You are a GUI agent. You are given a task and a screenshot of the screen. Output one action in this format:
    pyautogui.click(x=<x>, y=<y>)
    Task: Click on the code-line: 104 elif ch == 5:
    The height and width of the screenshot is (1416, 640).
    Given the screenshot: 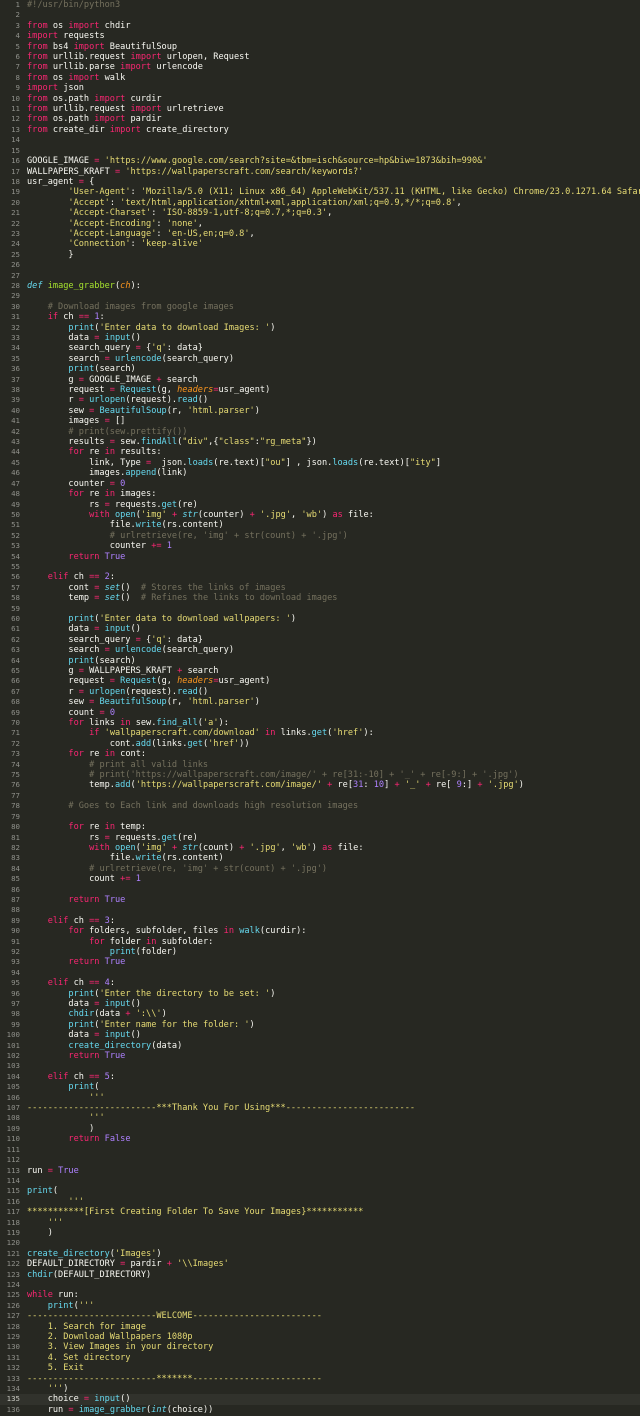 What is the action you would take?
    pyautogui.click(x=320, y=1077)
    